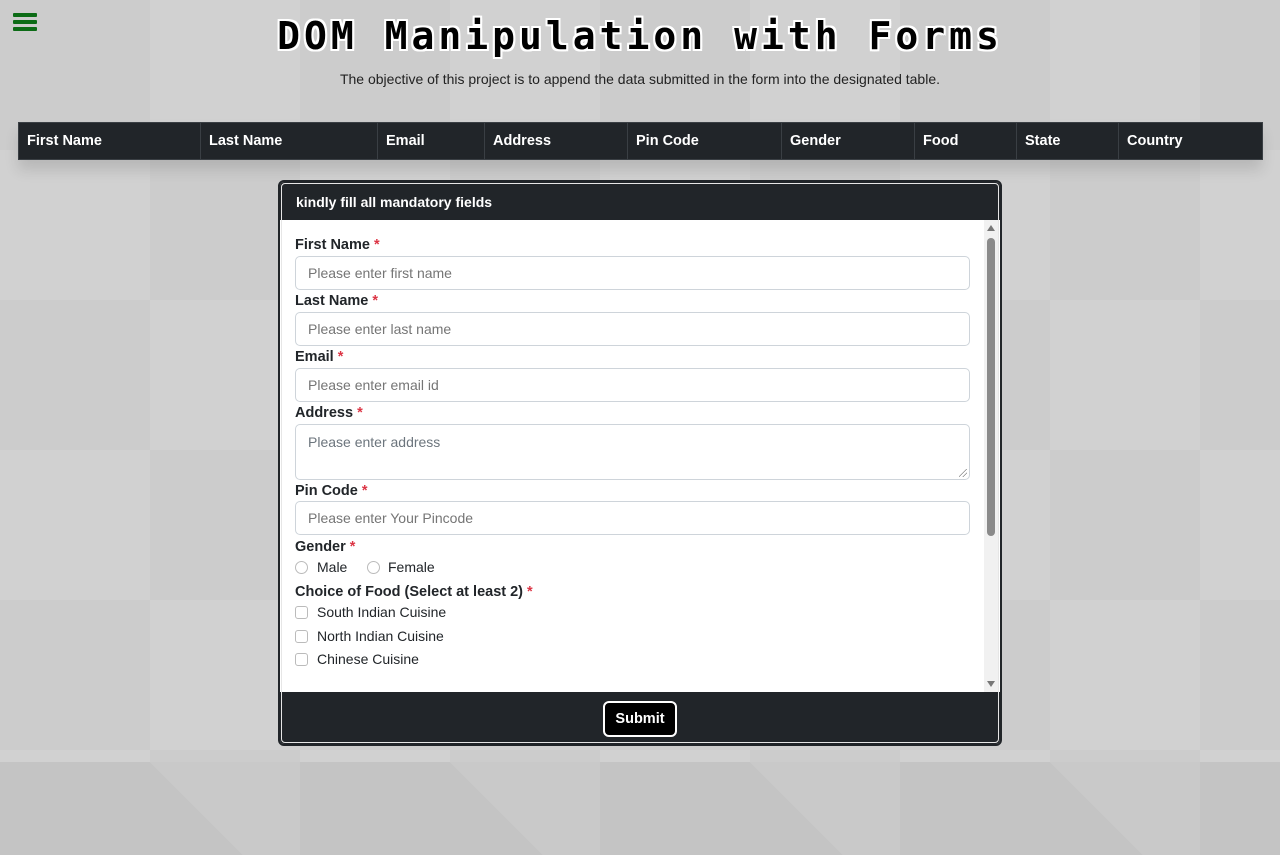 This screenshot has width=1280, height=855. Describe the element at coordinates (332, 567) in the screenshot. I see `gender-male-label: Male` at that location.